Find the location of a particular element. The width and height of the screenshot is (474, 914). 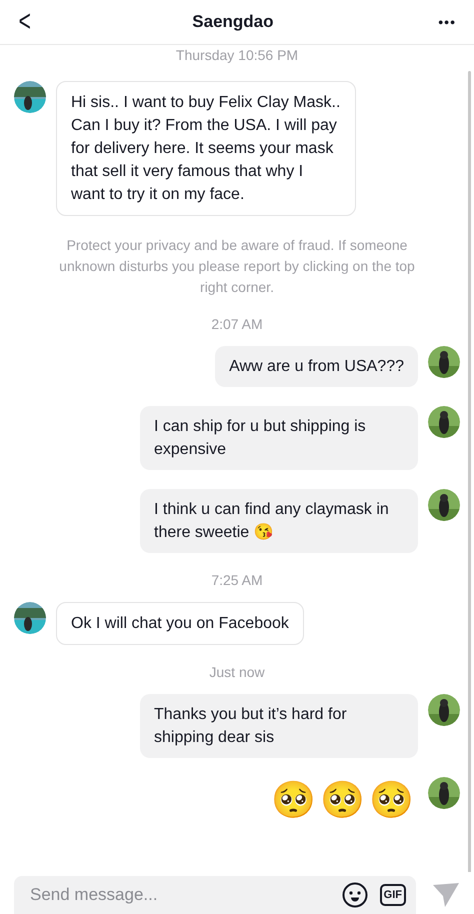

message-bubble: Thanks you but it’s hard for shipping dear sis is located at coordinates (279, 726).